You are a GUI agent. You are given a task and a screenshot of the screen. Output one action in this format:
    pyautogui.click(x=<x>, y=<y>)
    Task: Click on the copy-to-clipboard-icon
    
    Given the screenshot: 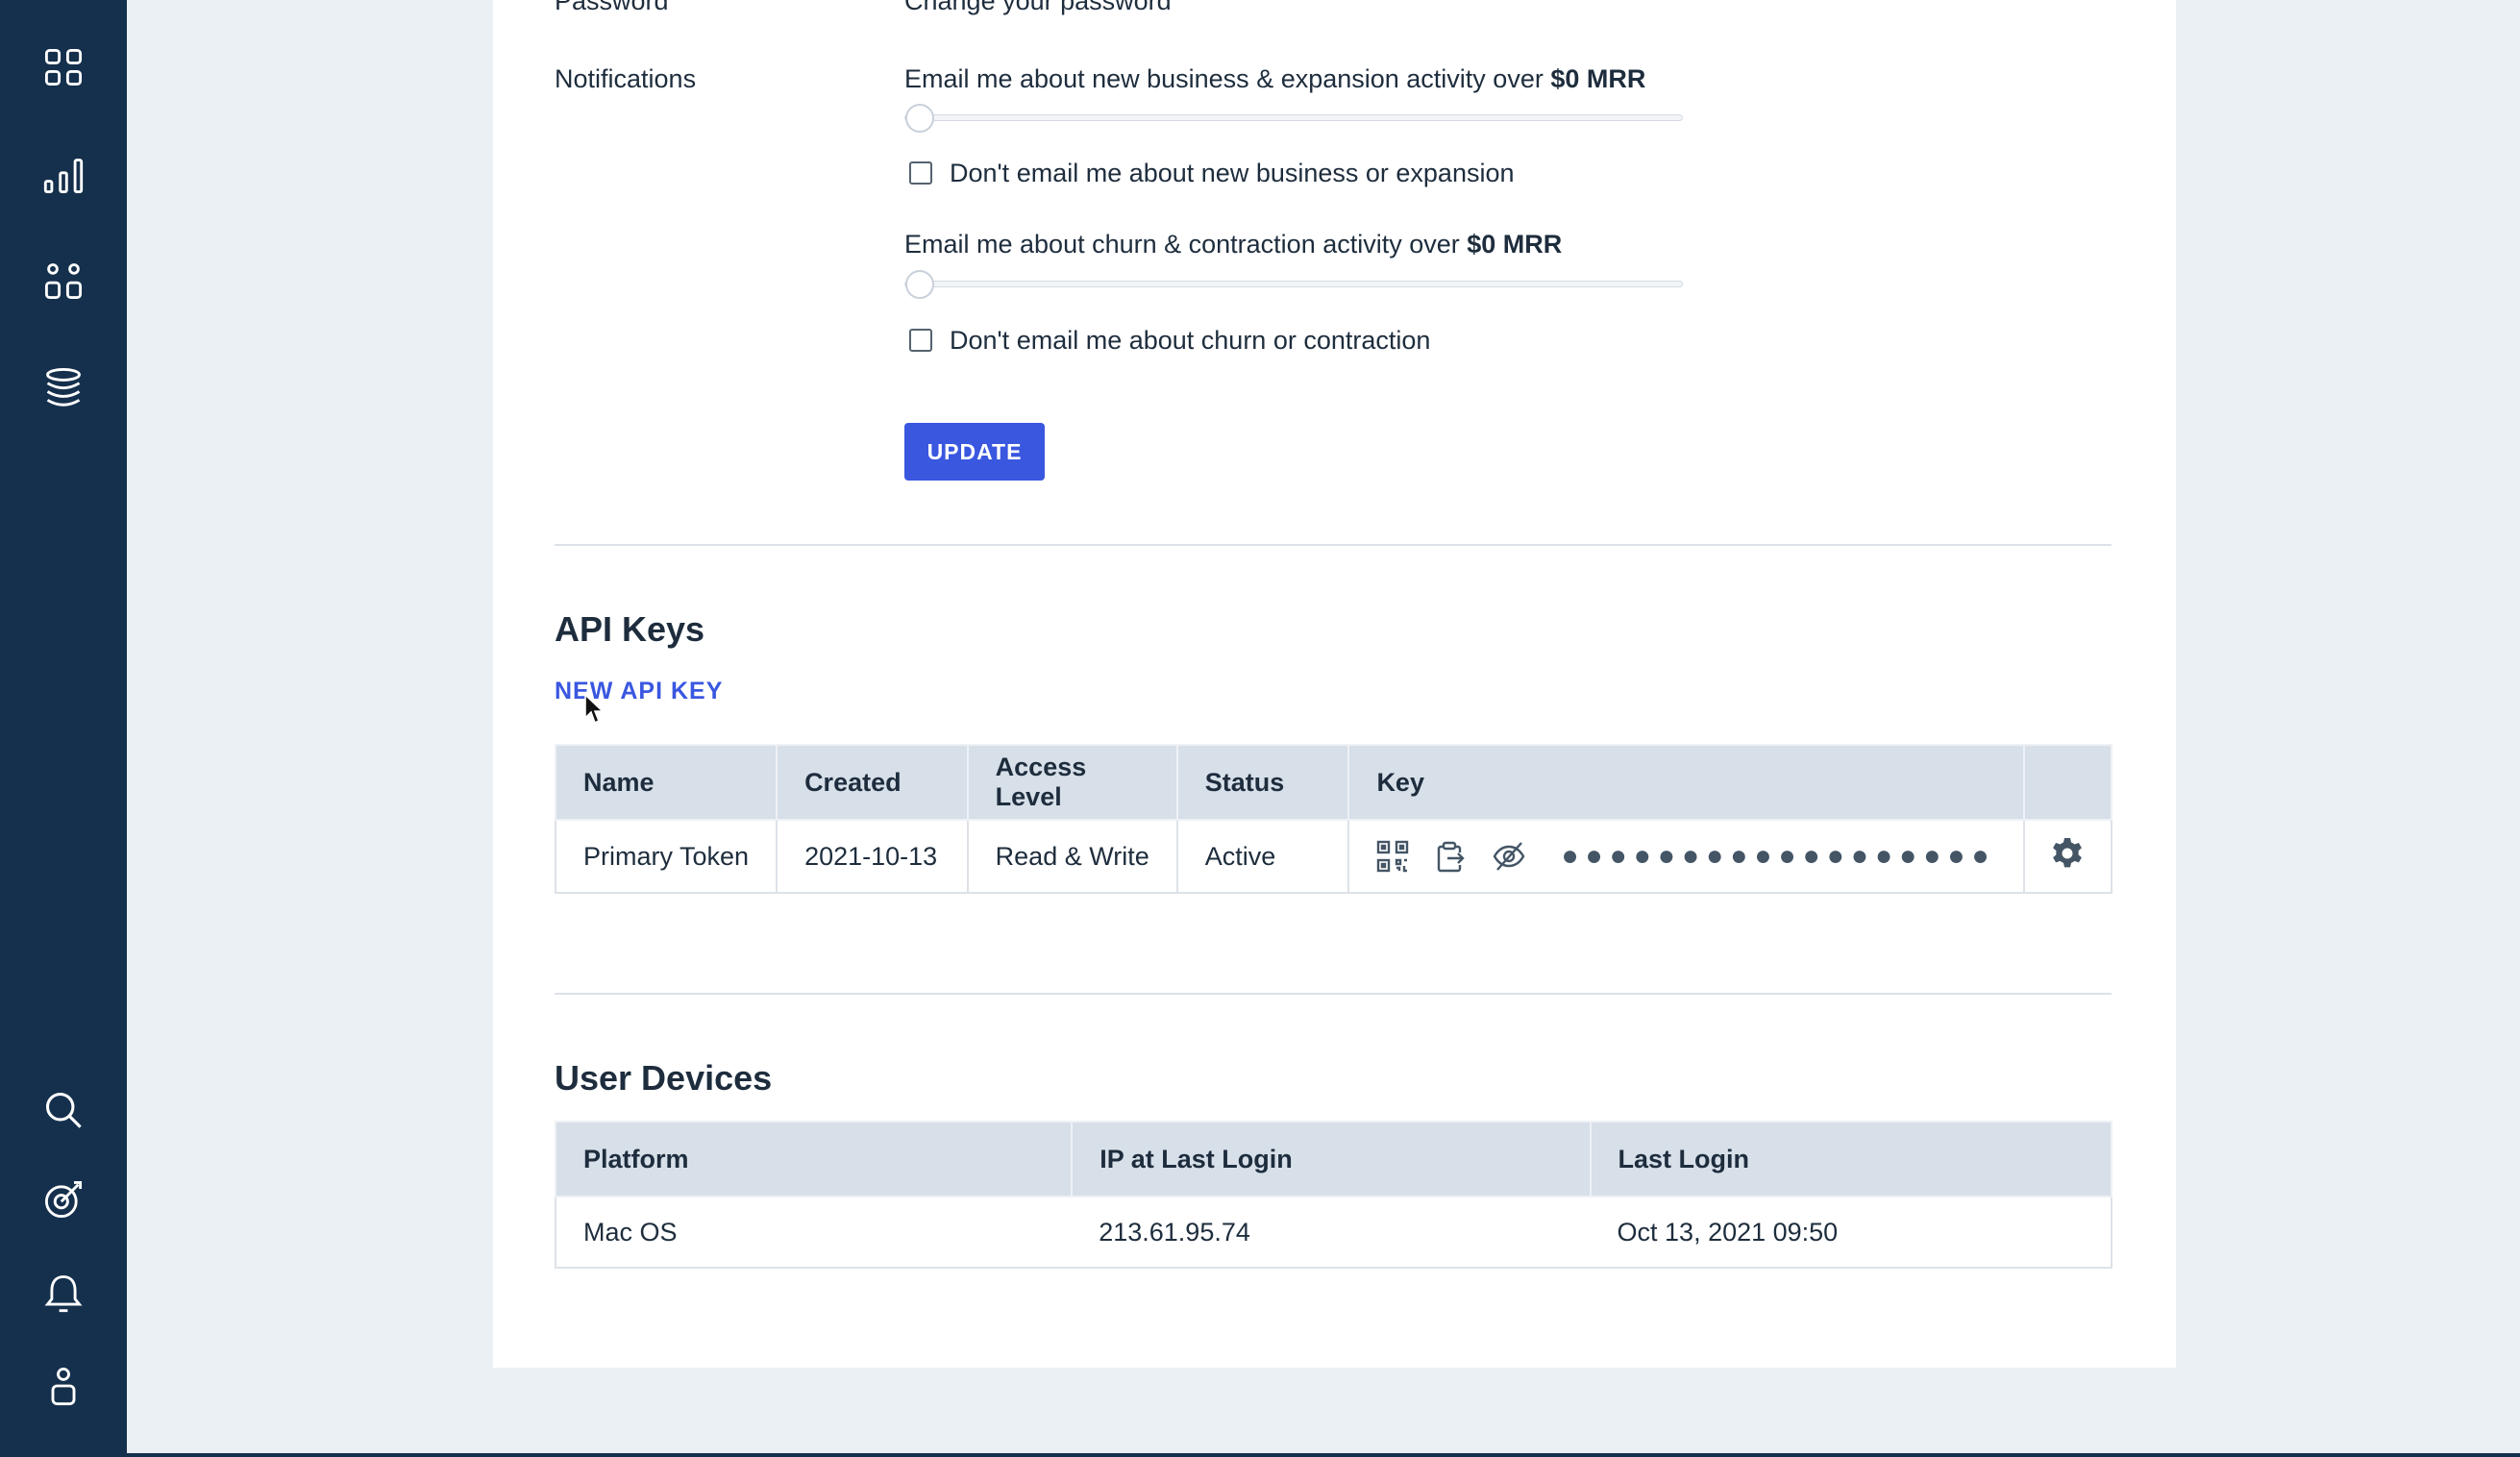 What is the action you would take?
    pyautogui.click(x=1451, y=856)
    